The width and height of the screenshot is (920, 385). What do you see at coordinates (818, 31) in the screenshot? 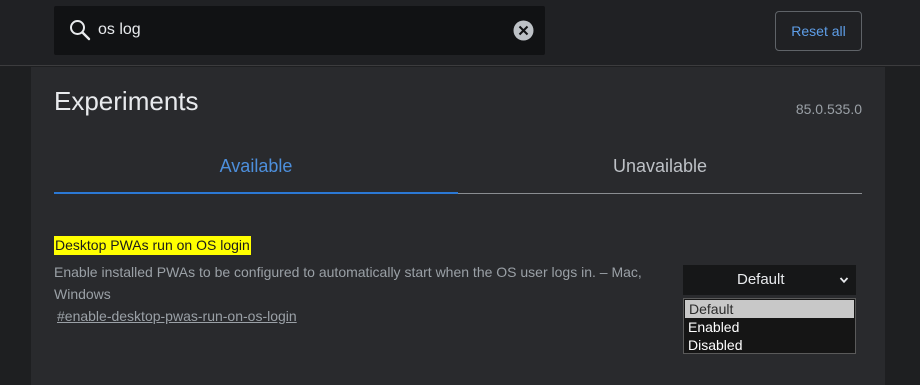
I see `reset-all-button: Reset all` at bounding box center [818, 31].